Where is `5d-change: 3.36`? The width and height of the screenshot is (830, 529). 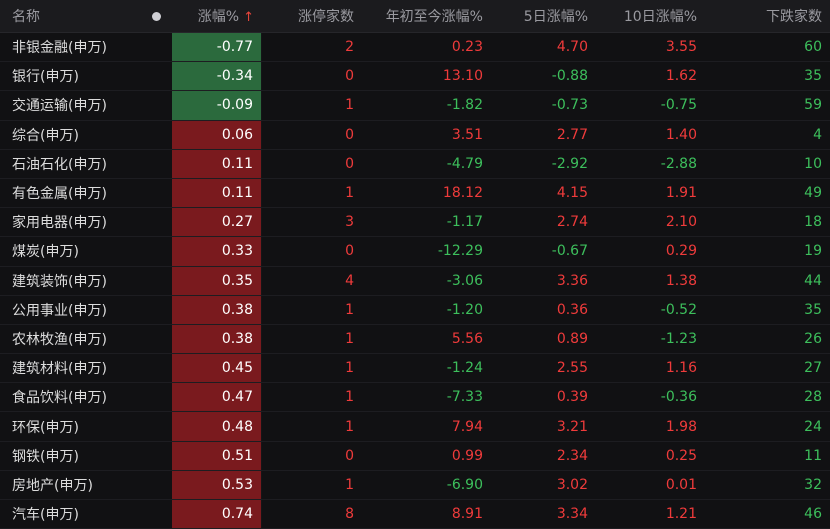
5d-change: 3.36 is located at coordinates (572, 280).